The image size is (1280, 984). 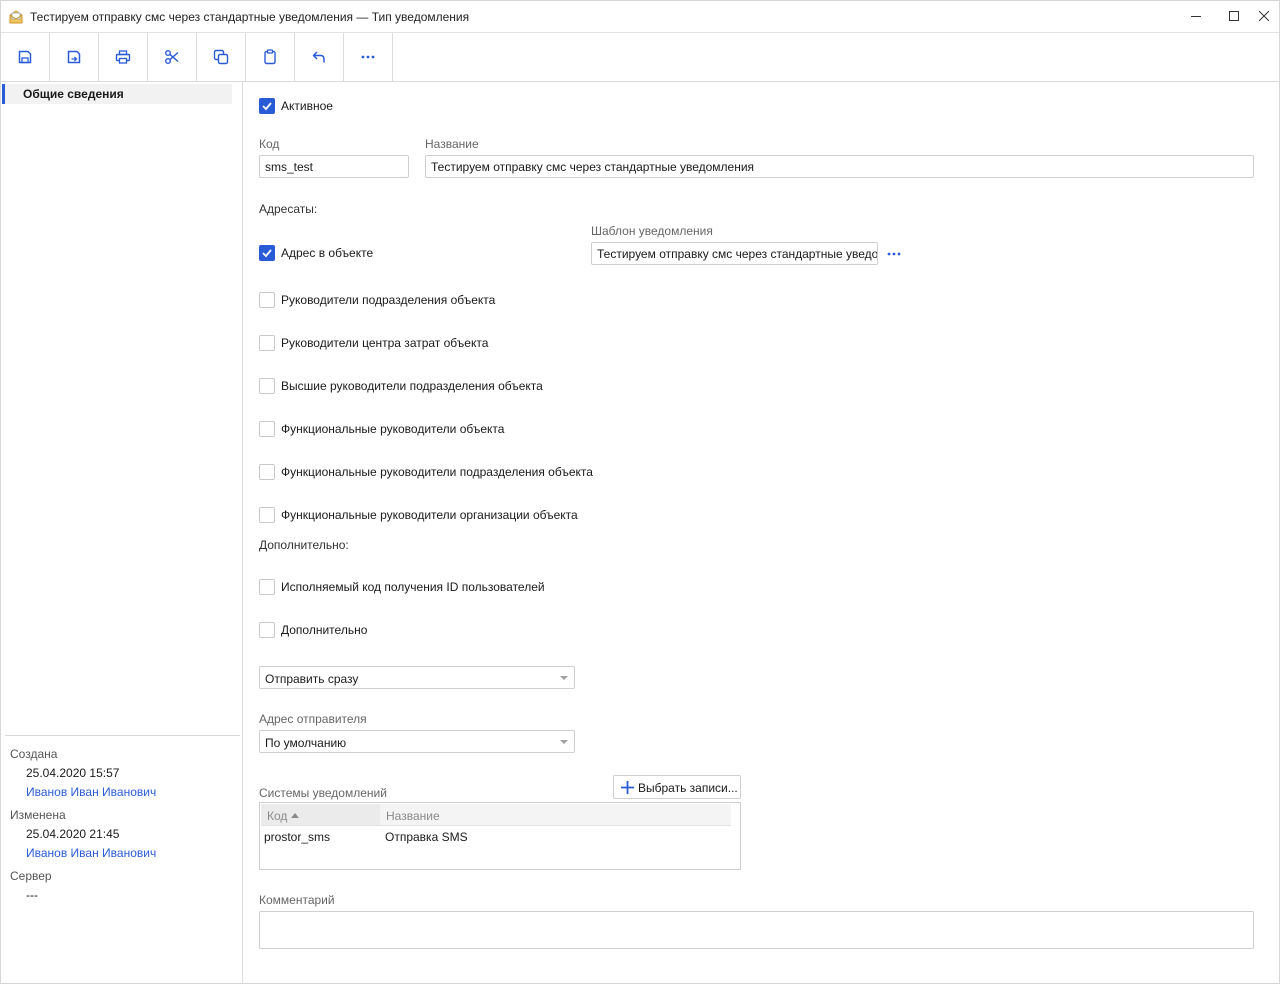 I want to click on table-header: Код Название, so click(x=496, y=815).